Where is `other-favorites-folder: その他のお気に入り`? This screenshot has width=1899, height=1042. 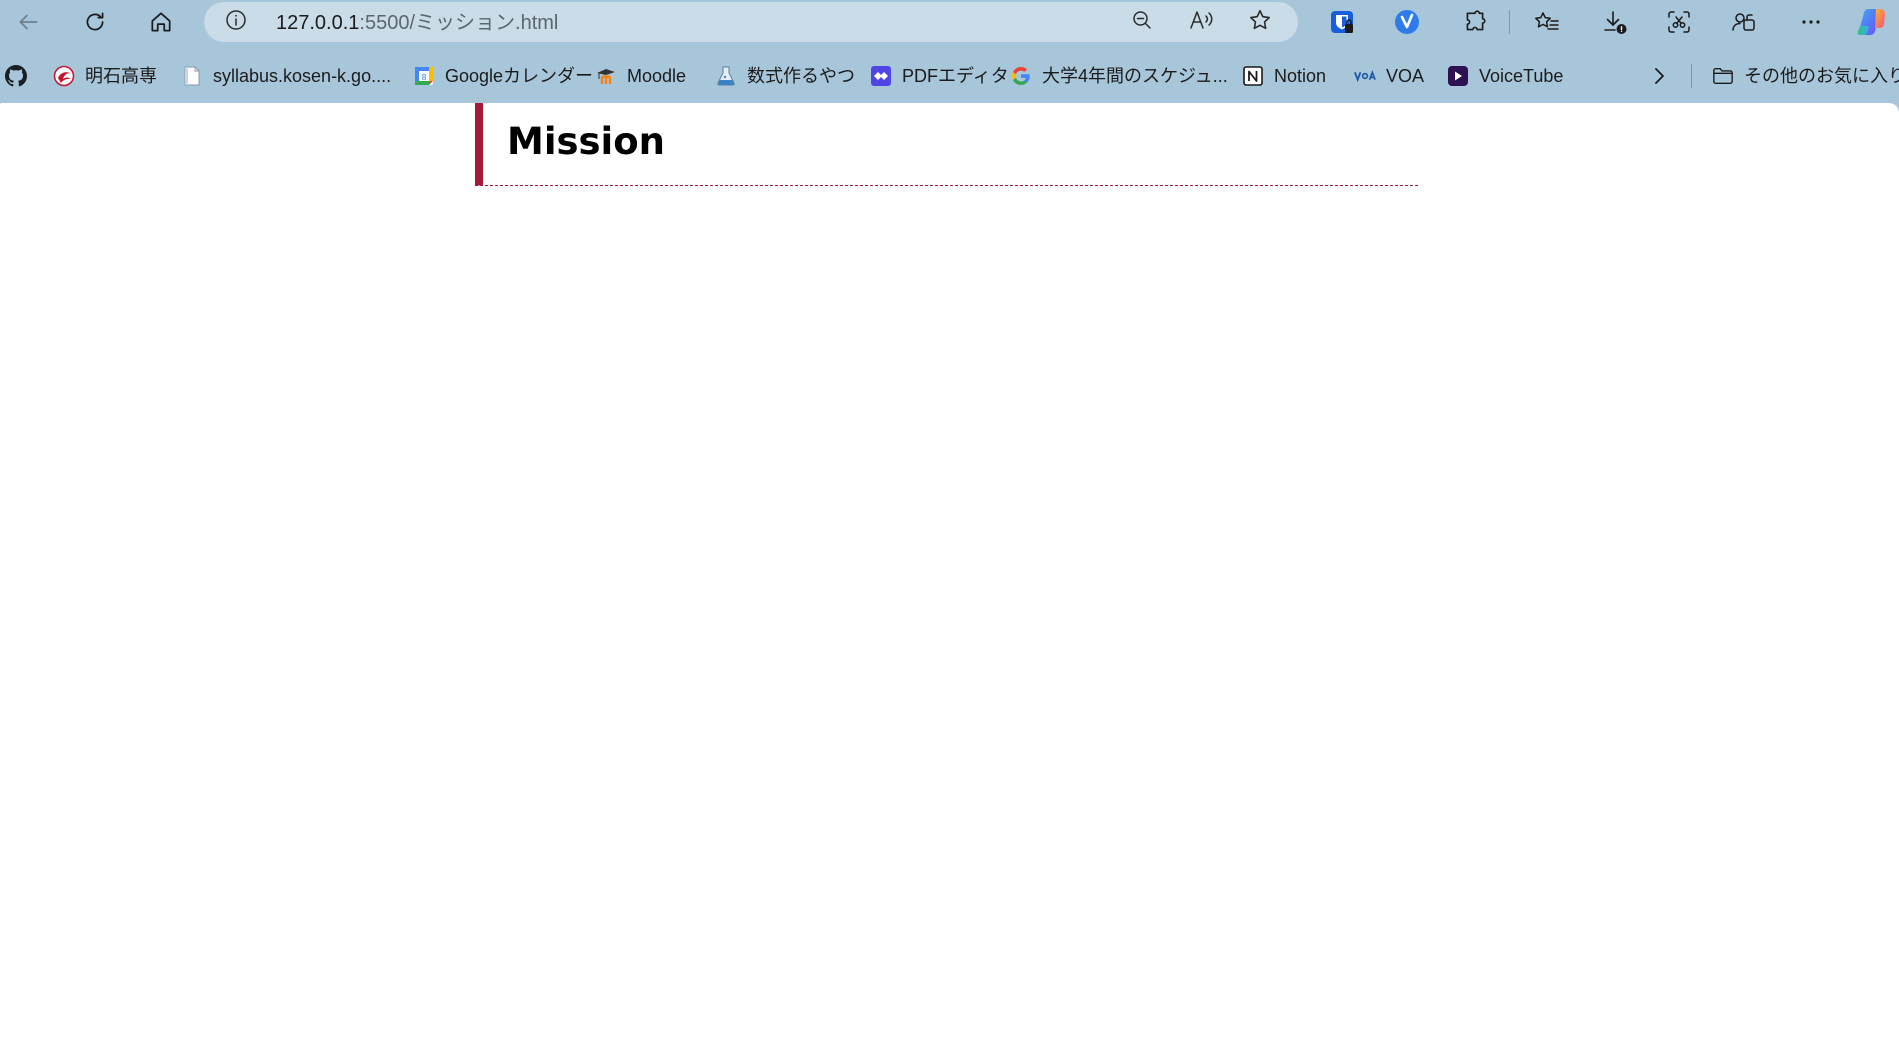
other-favorites-folder: その他のお気に入り is located at coordinates (1805, 76).